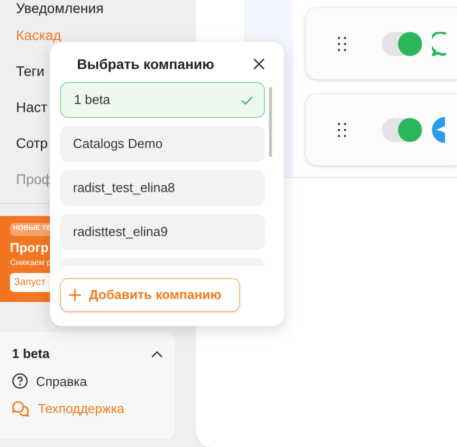 The image size is (457, 447). I want to click on dialog-title: Выбрать компанию, so click(145, 64).